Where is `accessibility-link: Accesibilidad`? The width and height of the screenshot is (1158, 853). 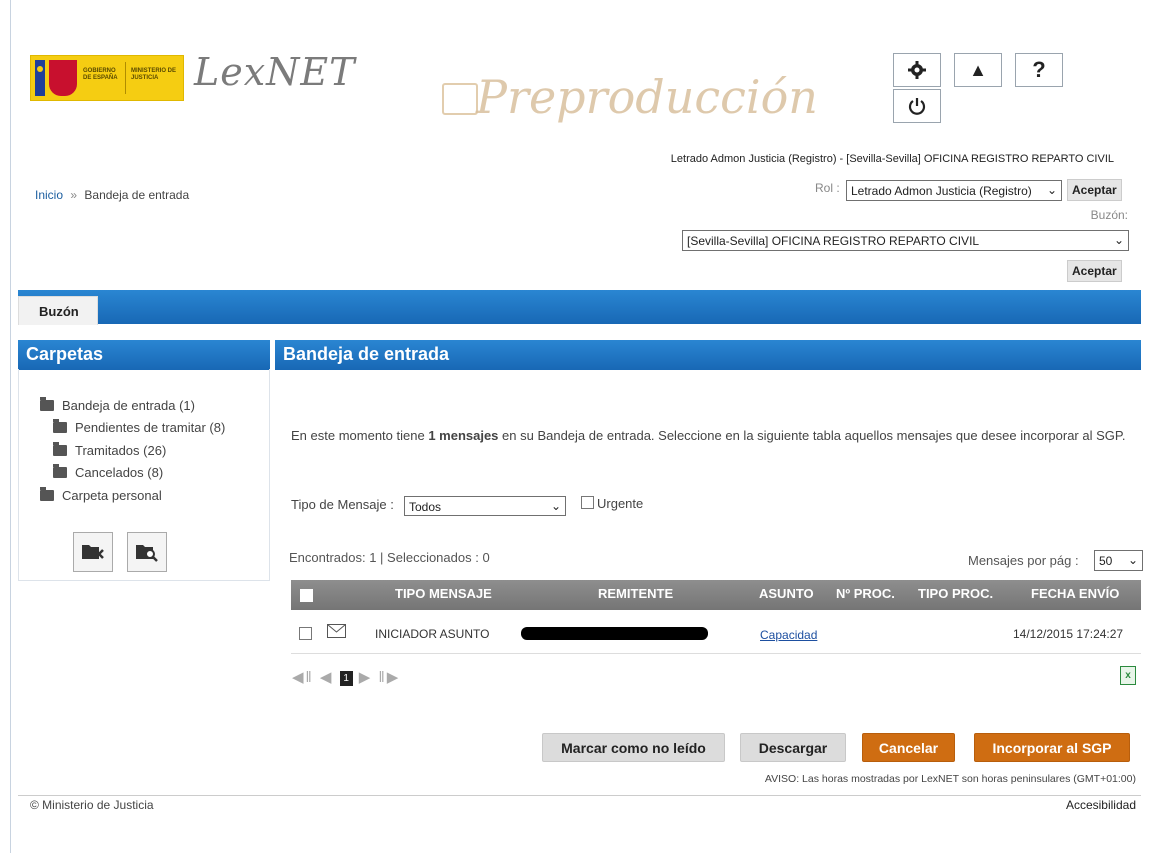 accessibility-link: Accesibilidad is located at coordinates (1101, 805).